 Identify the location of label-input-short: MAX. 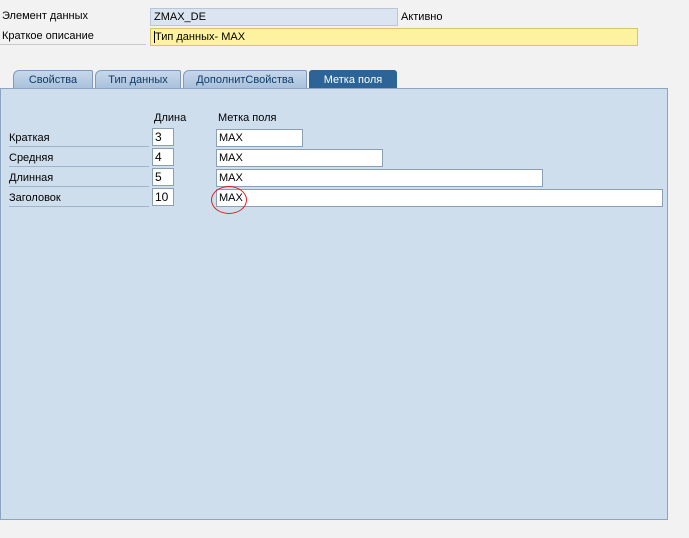
(259, 138).